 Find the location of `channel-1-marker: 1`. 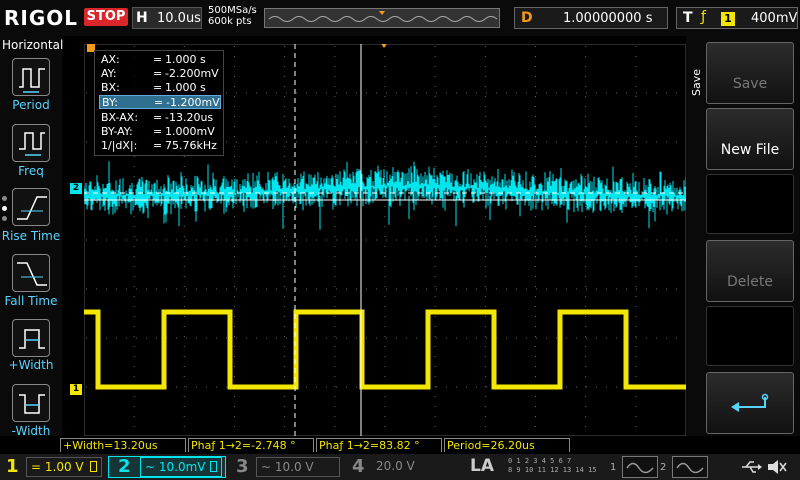

channel-1-marker: 1 is located at coordinates (76, 389).